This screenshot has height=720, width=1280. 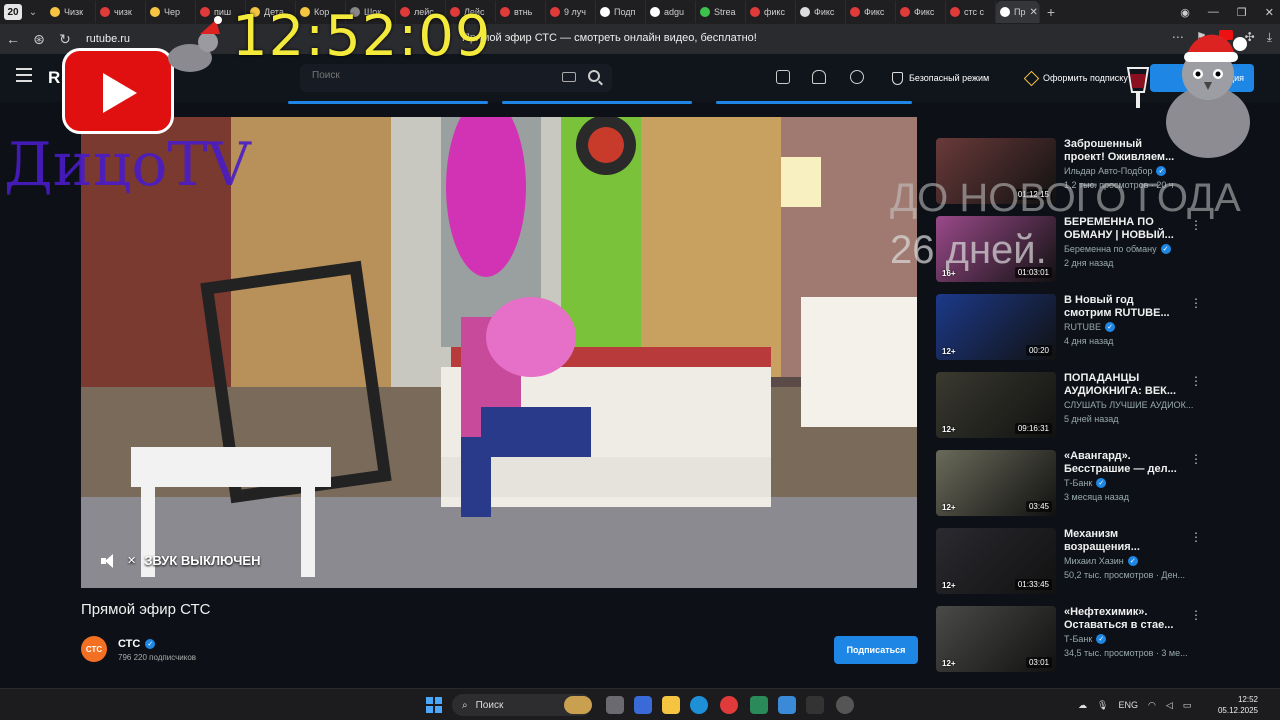 I want to click on browser-tab: фикс, so click(x=771, y=12).